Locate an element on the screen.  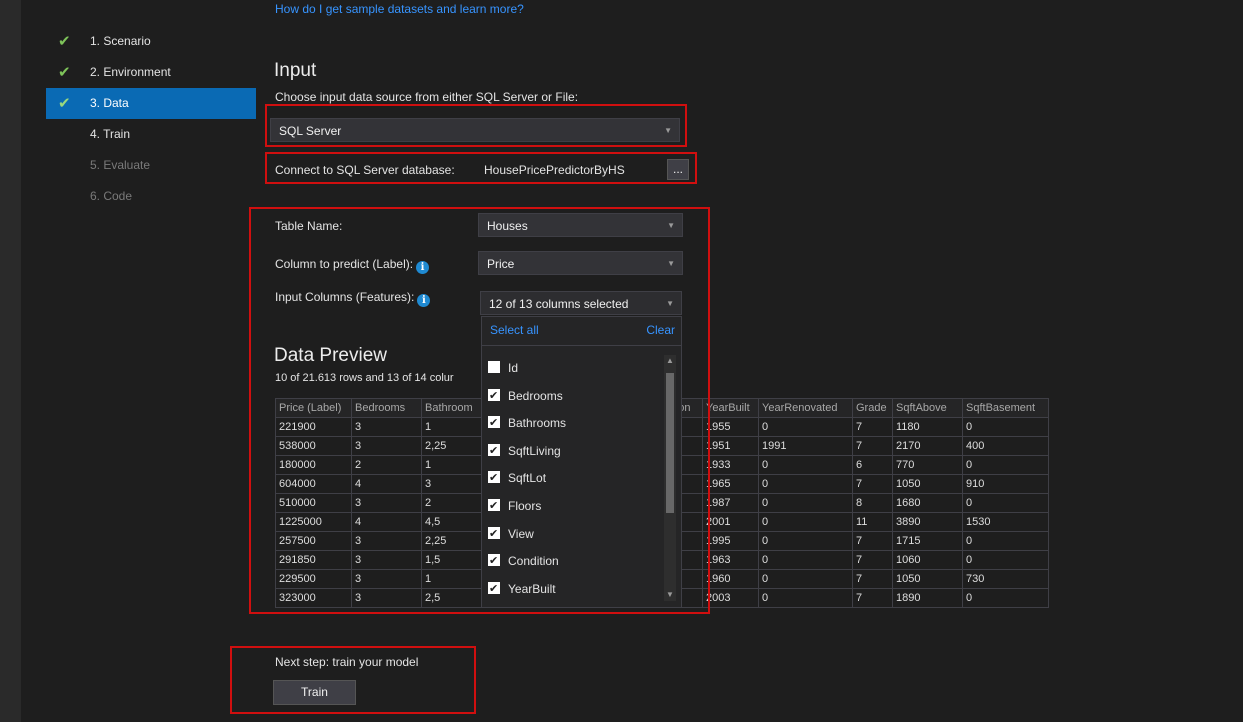
feature-option: Bedrooms is located at coordinates (573, 396).